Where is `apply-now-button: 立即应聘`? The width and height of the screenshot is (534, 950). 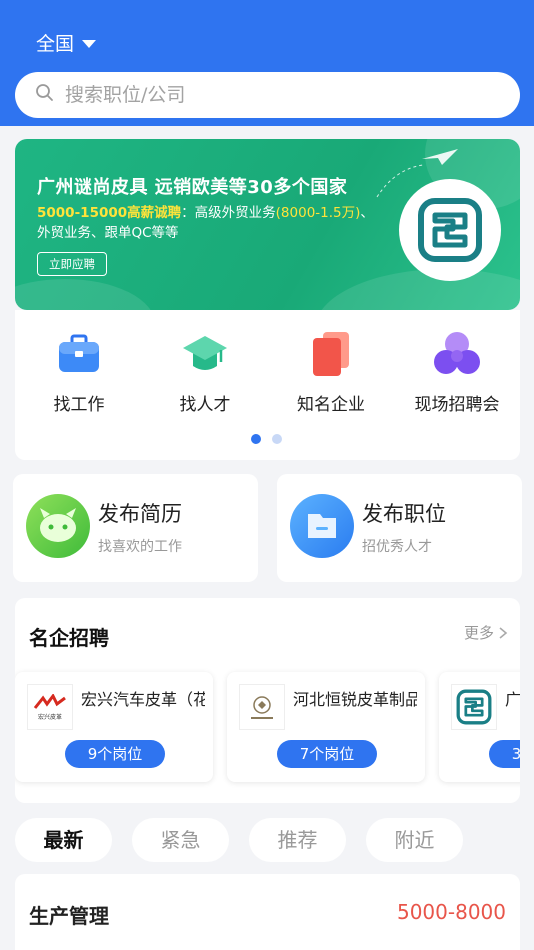 apply-now-button: 立即应聘 is located at coordinates (72, 264).